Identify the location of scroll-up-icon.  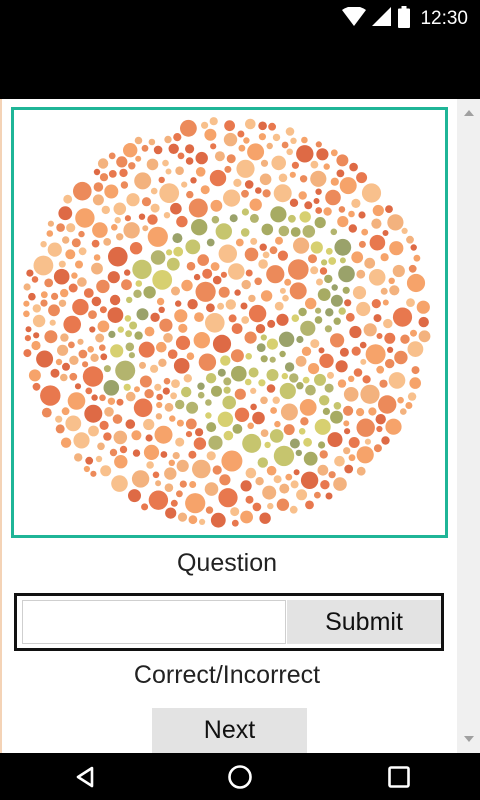
(469, 113).